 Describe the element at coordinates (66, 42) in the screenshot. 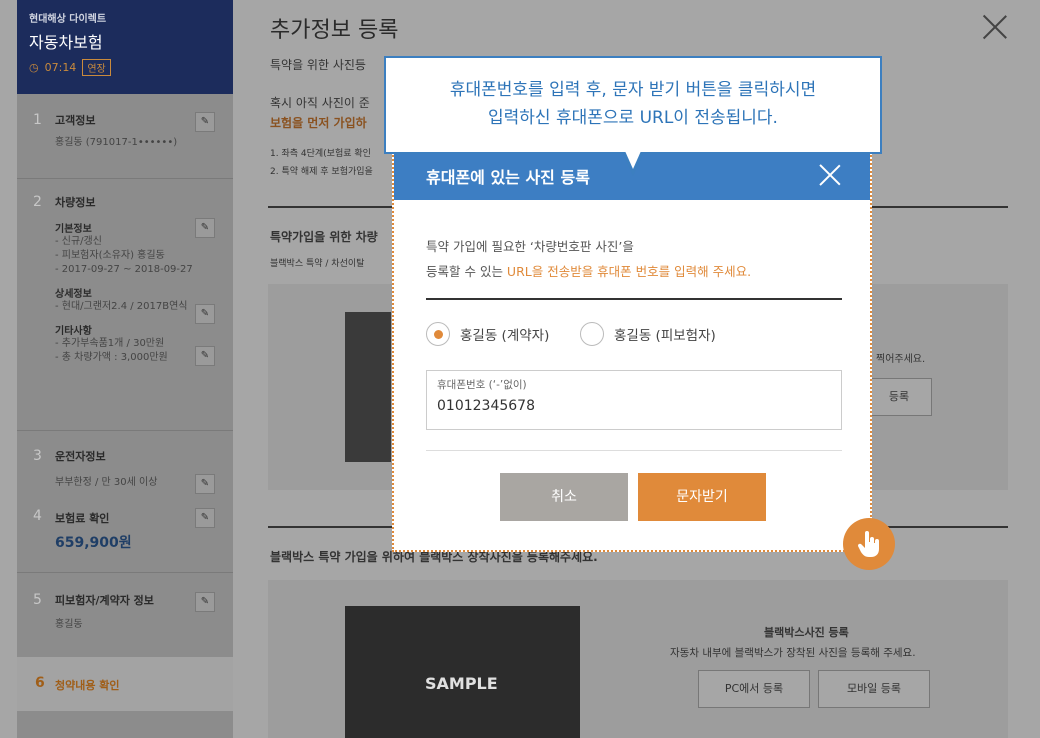

I see `product-name: 자동차보험` at that location.